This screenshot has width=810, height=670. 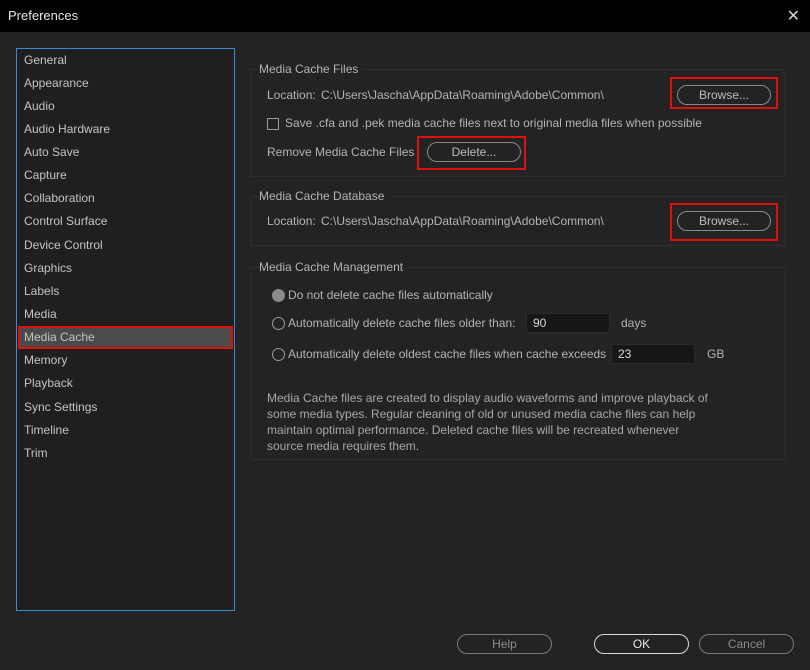 What do you see at coordinates (125, 175) in the screenshot?
I see `sidebar-item-capture: Capture` at bounding box center [125, 175].